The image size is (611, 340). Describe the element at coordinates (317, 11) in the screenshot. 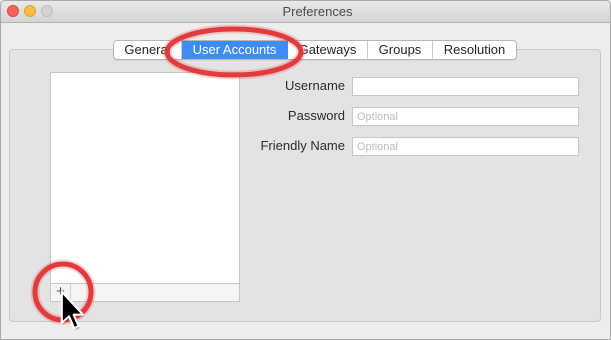

I see `window-title: Preferences` at that location.